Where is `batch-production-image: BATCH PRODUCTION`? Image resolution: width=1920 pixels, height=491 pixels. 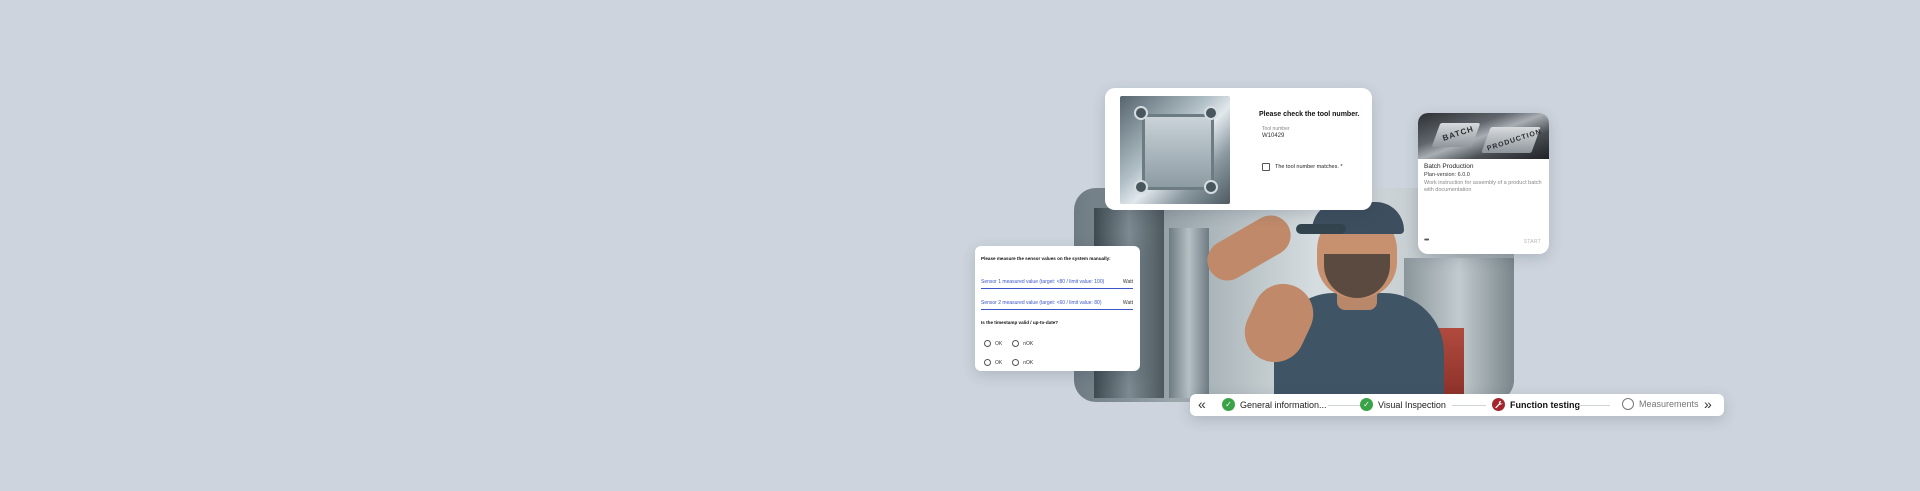
batch-production-image: BATCH PRODUCTION is located at coordinates (1483, 136).